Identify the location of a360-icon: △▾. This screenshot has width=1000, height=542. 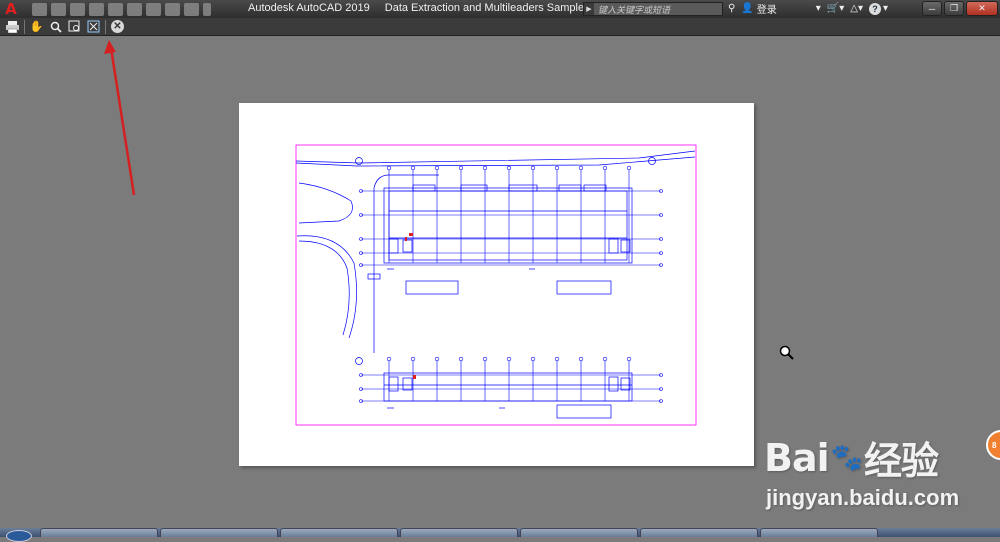
(856, 8).